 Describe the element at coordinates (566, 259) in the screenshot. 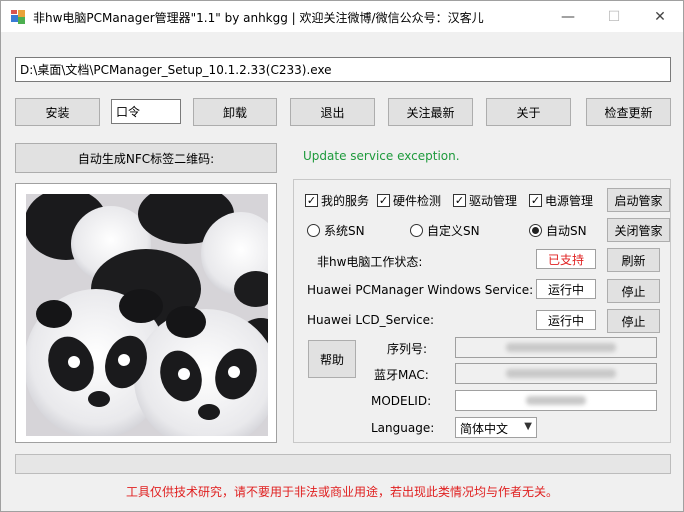

I see `work-state-value: 已支持` at that location.